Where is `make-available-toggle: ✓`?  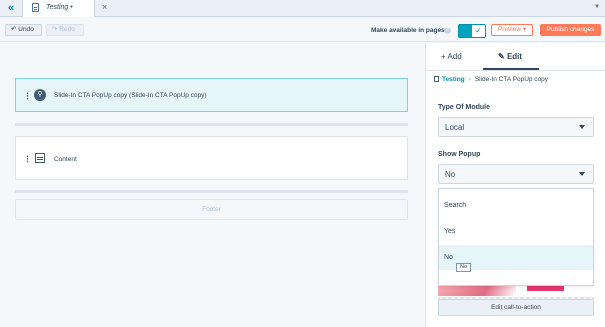 make-available-toggle: ✓ is located at coordinates (472, 31).